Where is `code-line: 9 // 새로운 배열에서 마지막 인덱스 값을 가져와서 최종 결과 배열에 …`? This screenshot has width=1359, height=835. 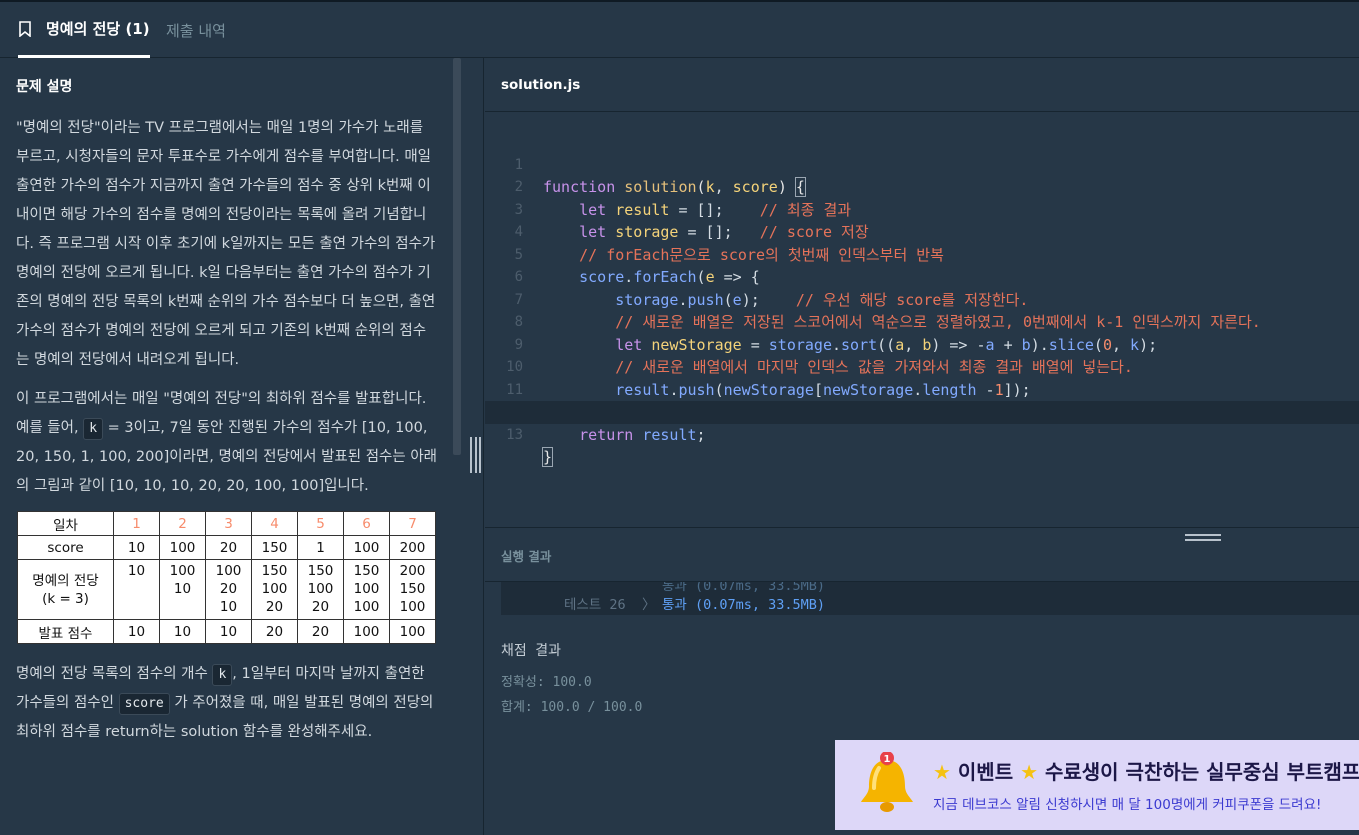 code-line: 9 // 새로운 배열에서 마지막 인덱스 값을 가져와서 최종 결과 배열에 … is located at coordinates (823, 356).